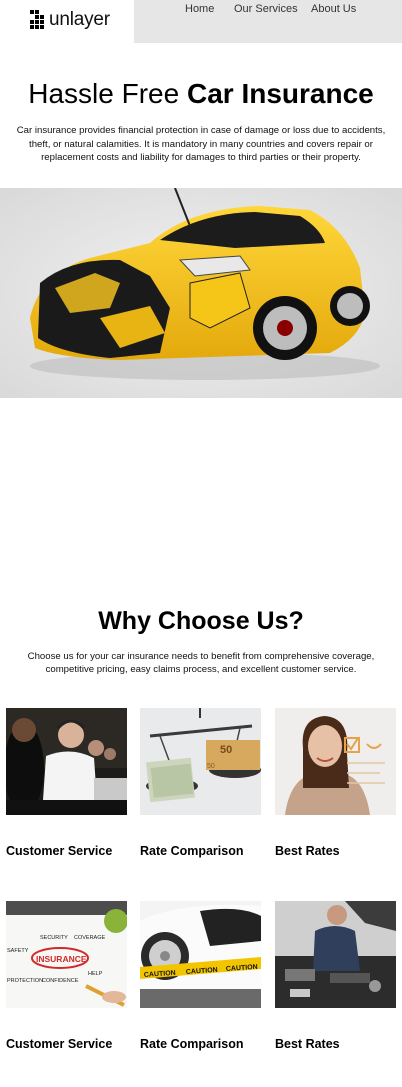 The height and width of the screenshot is (1087, 402). I want to click on diagram-word-protection: PROTECTION, so click(25, 981).